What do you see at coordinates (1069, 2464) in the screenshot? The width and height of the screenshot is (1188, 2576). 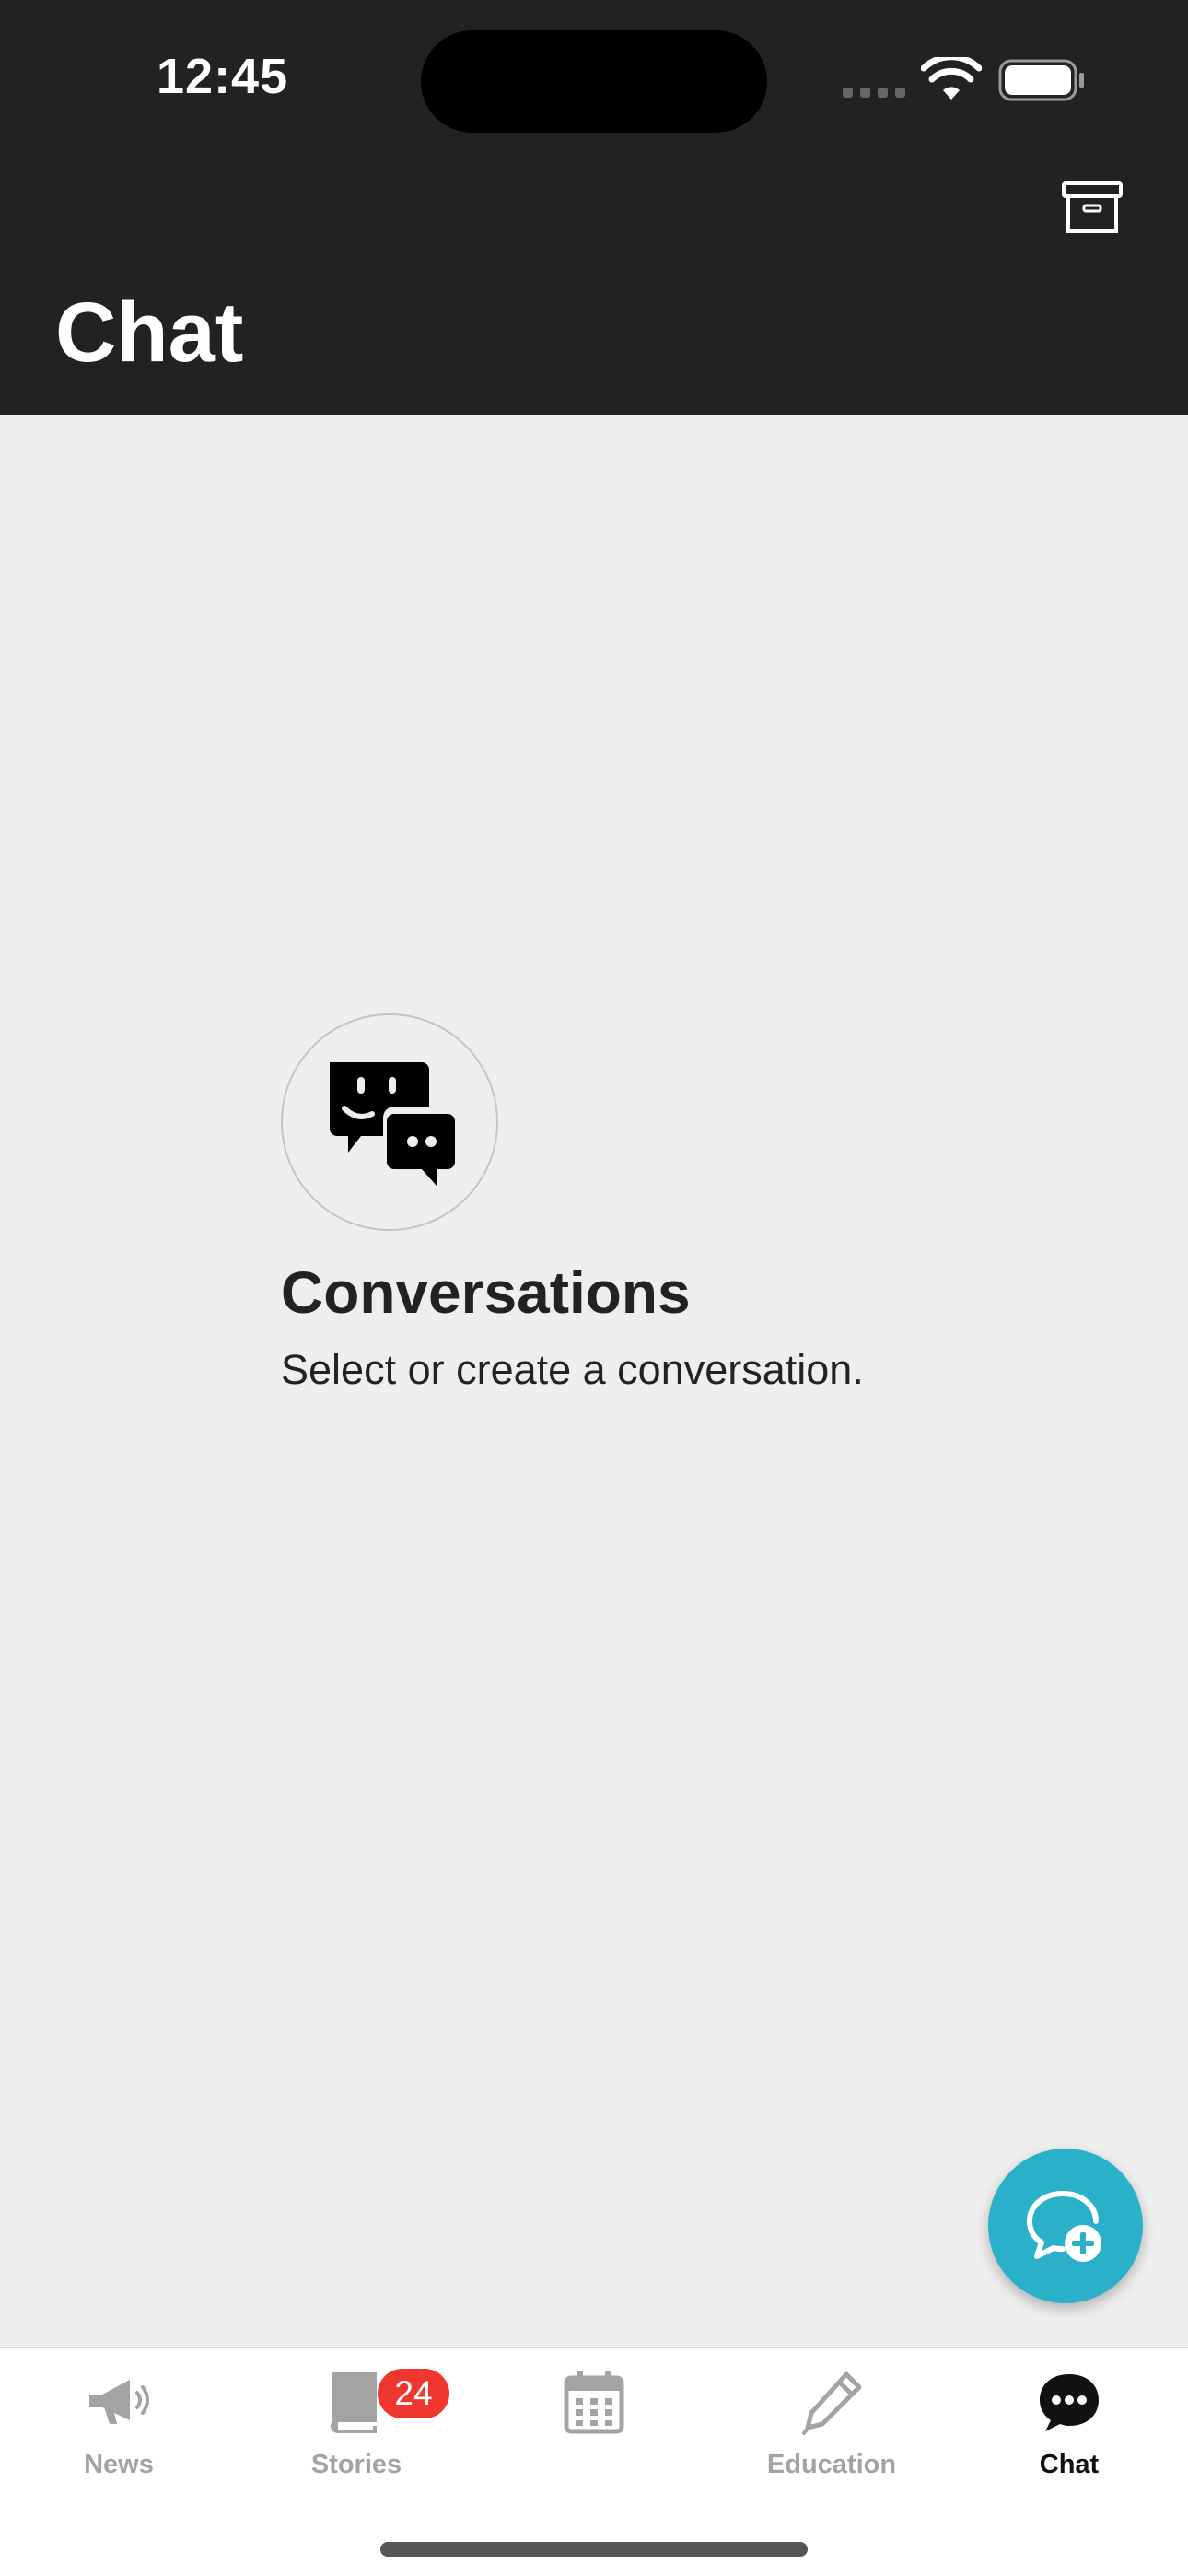 I see `tab-chat-label: Chat` at bounding box center [1069, 2464].